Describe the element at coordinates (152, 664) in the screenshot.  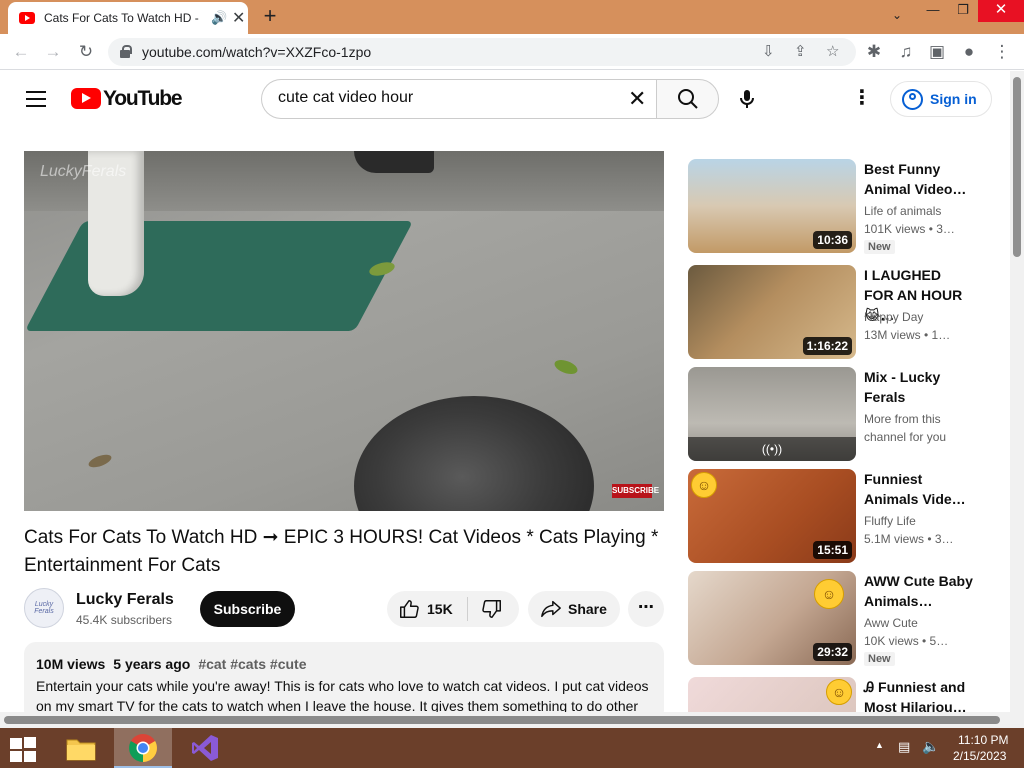
I see `upload-age: 5 years ago` at that location.